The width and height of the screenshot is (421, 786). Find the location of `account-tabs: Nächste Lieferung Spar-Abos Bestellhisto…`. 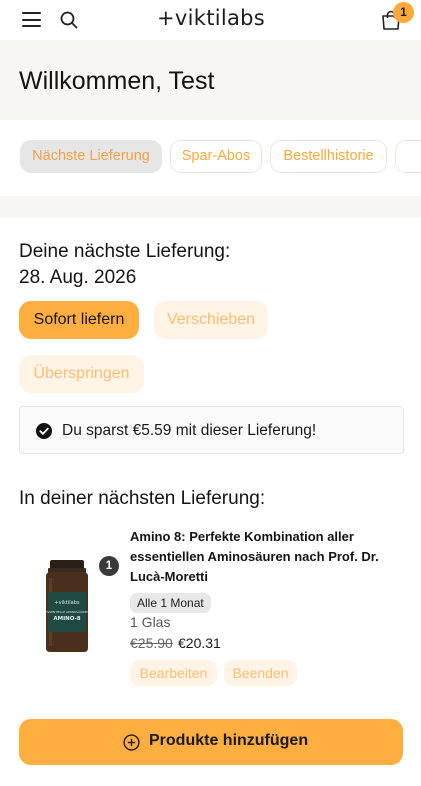

account-tabs: Nächste Lieferung Spar-Abos Bestellhisto… is located at coordinates (210, 158).